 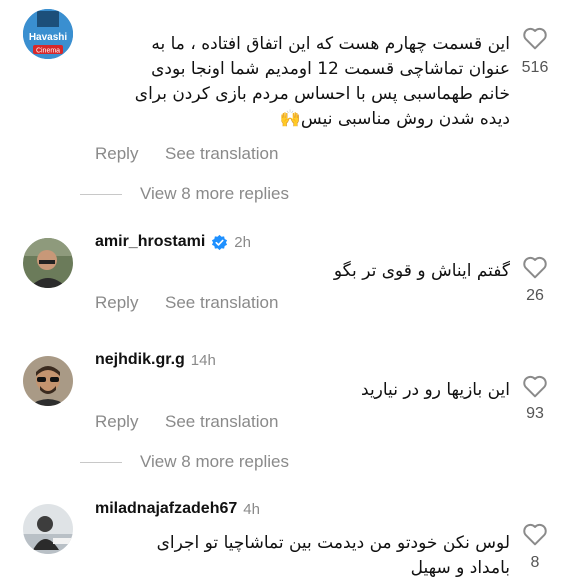 I want to click on comment-header: miladnajafzadeh67 4h, so click(x=177, y=509).